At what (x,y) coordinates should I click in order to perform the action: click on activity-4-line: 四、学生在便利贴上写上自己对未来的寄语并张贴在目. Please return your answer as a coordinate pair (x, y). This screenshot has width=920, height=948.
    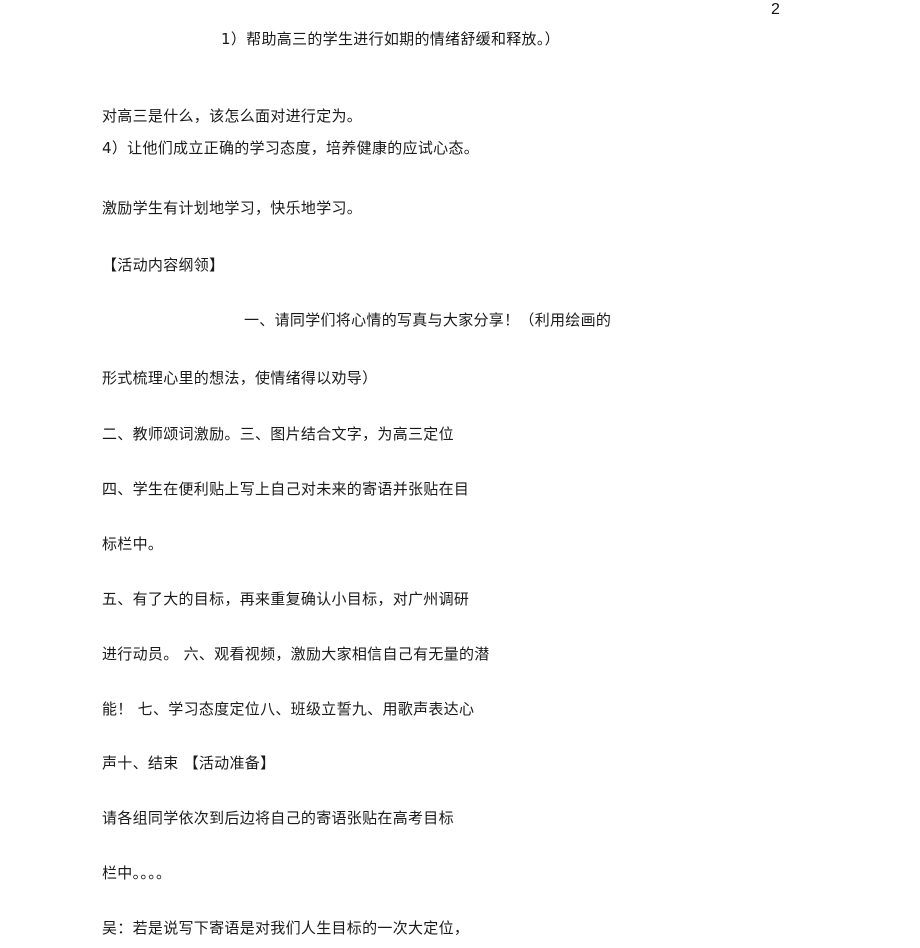
    Looking at the image, I should click on (286, 489).